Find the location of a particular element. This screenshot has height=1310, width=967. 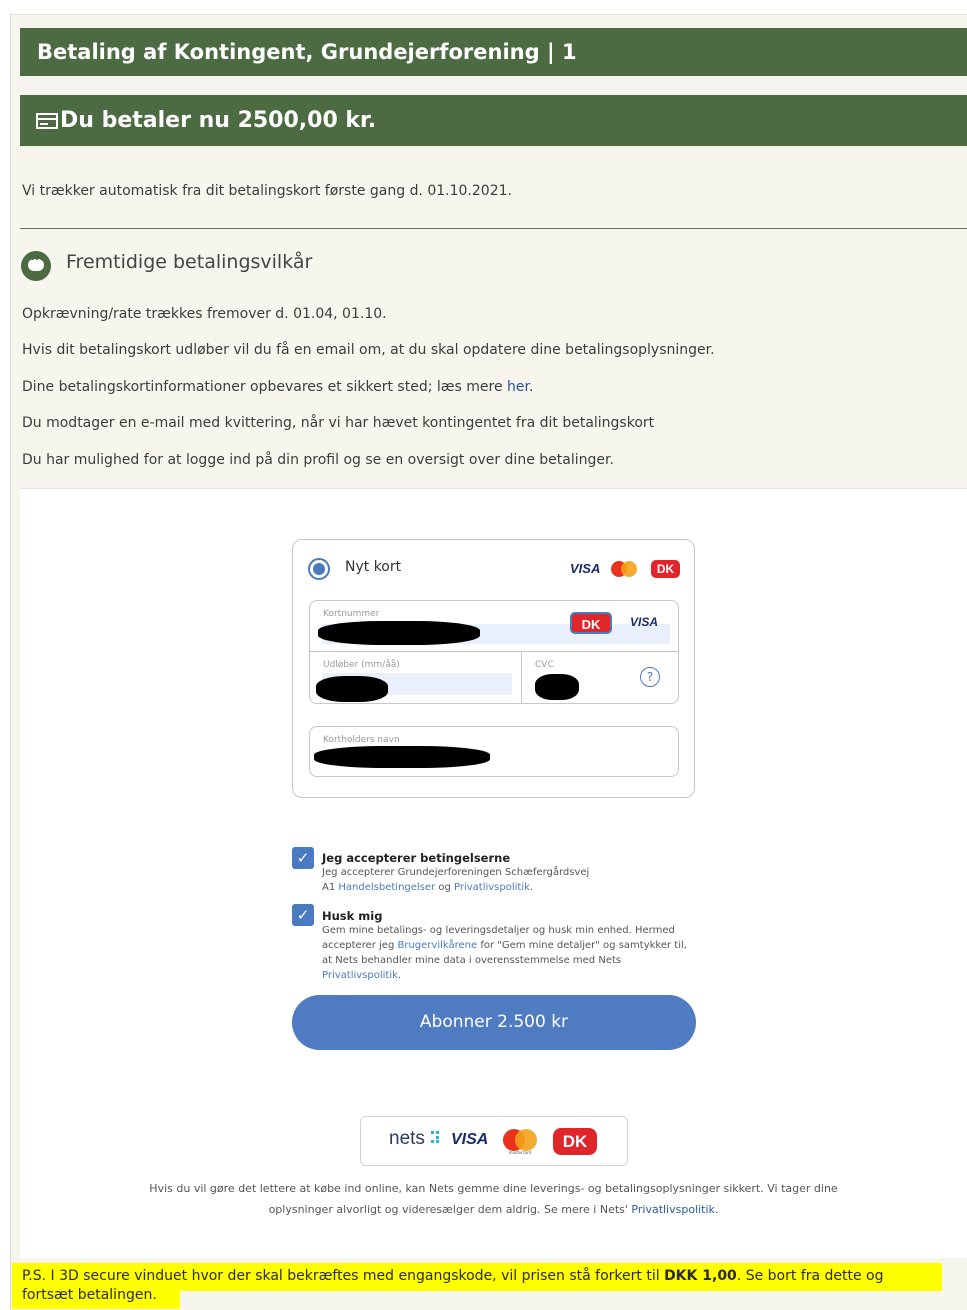

nets-dots-icon is located at coordinates (437, 1137).